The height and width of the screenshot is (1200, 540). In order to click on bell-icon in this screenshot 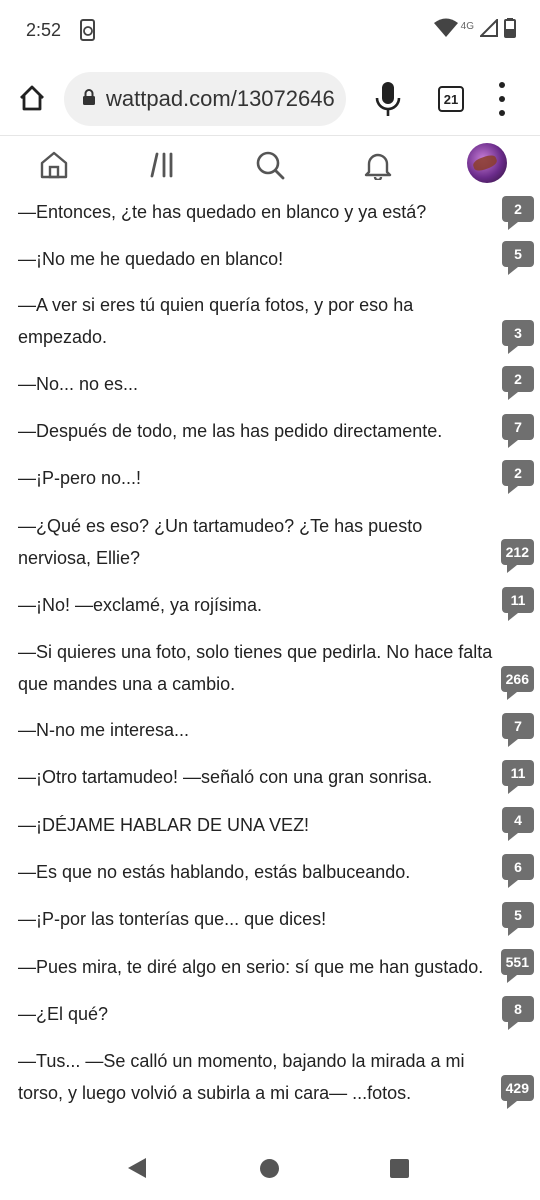, I will do `click(378, 166)`.